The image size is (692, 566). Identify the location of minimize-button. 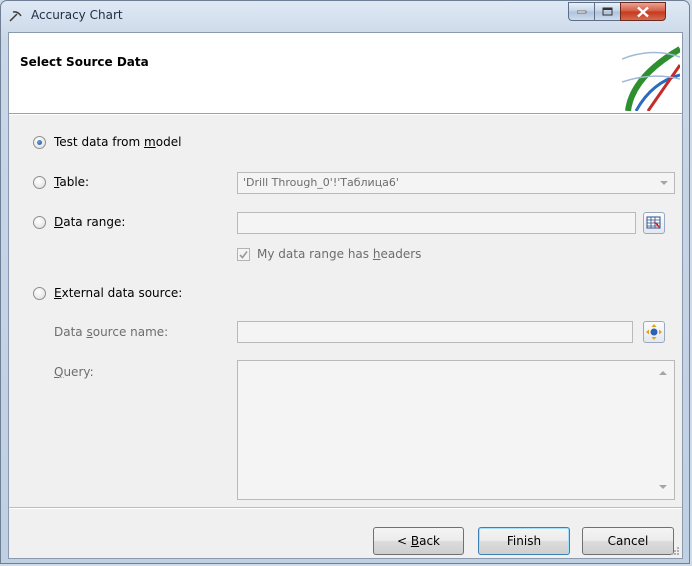
(581, 11).